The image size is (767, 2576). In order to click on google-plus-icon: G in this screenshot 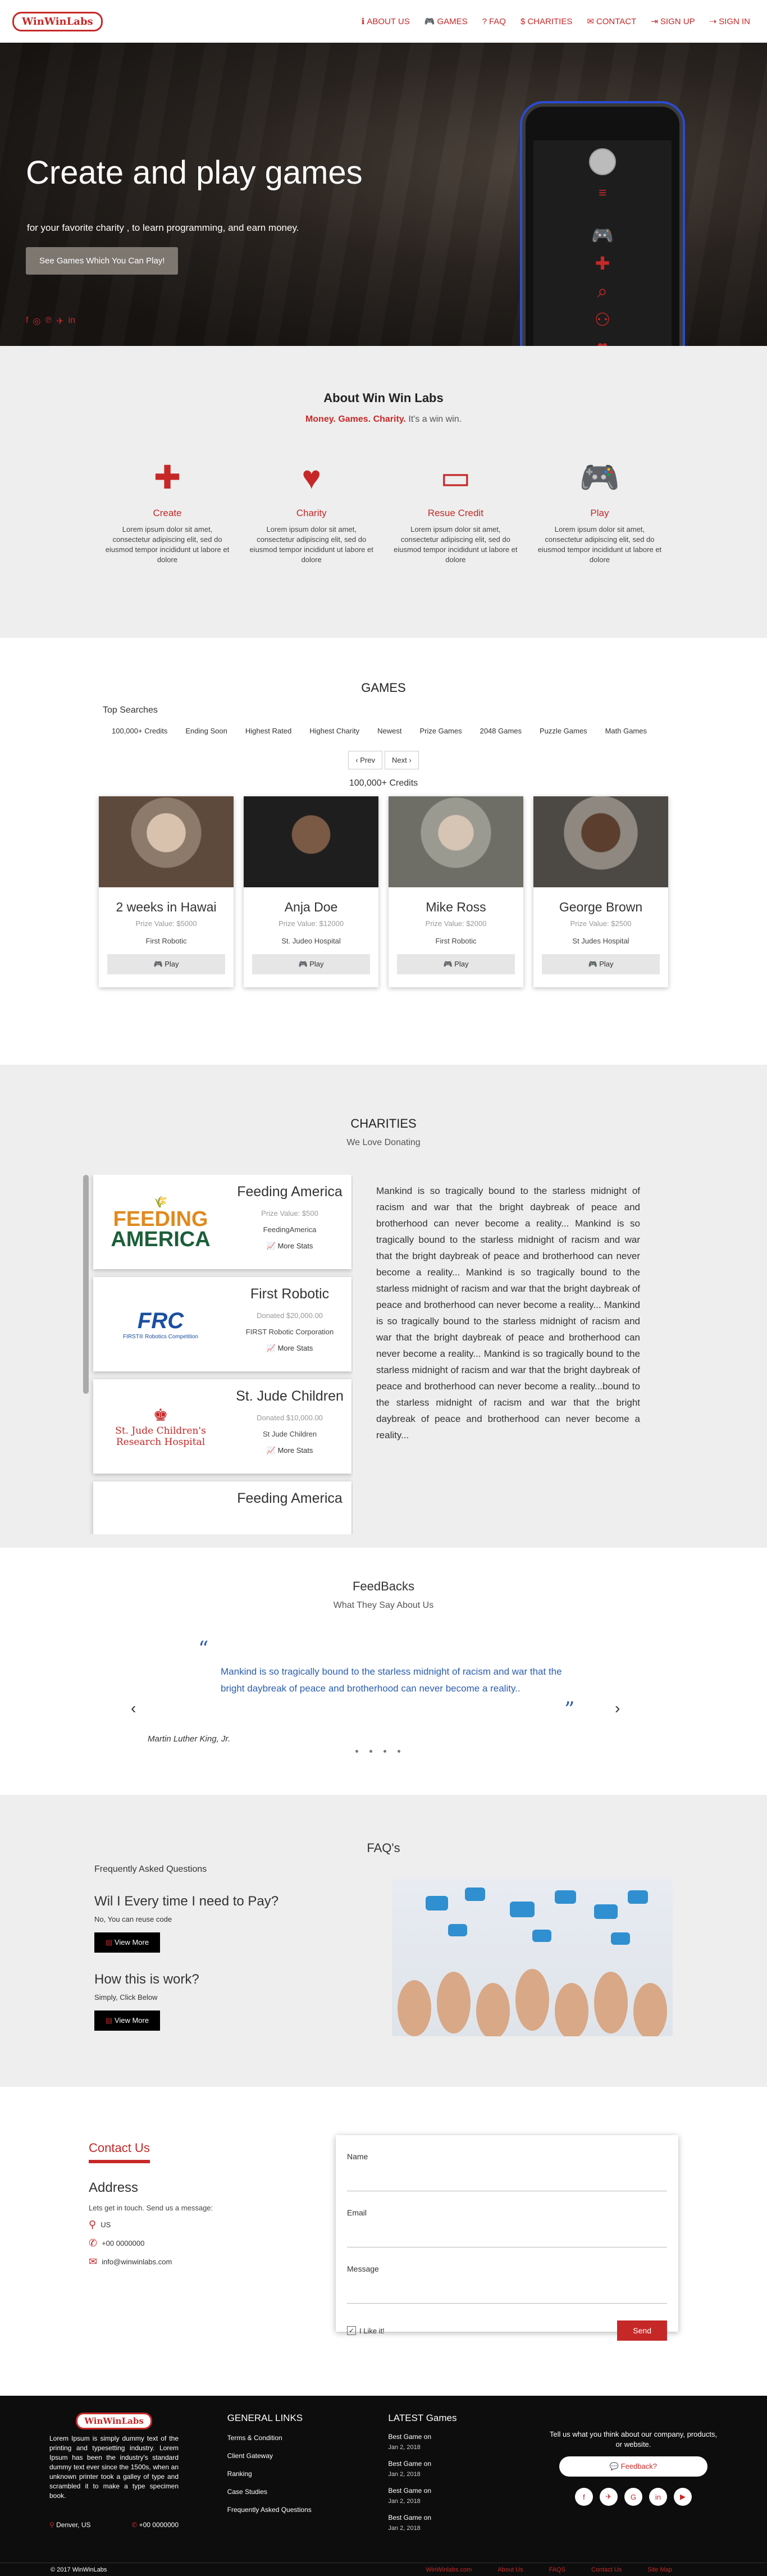, I will do `click(633, 2497)`.